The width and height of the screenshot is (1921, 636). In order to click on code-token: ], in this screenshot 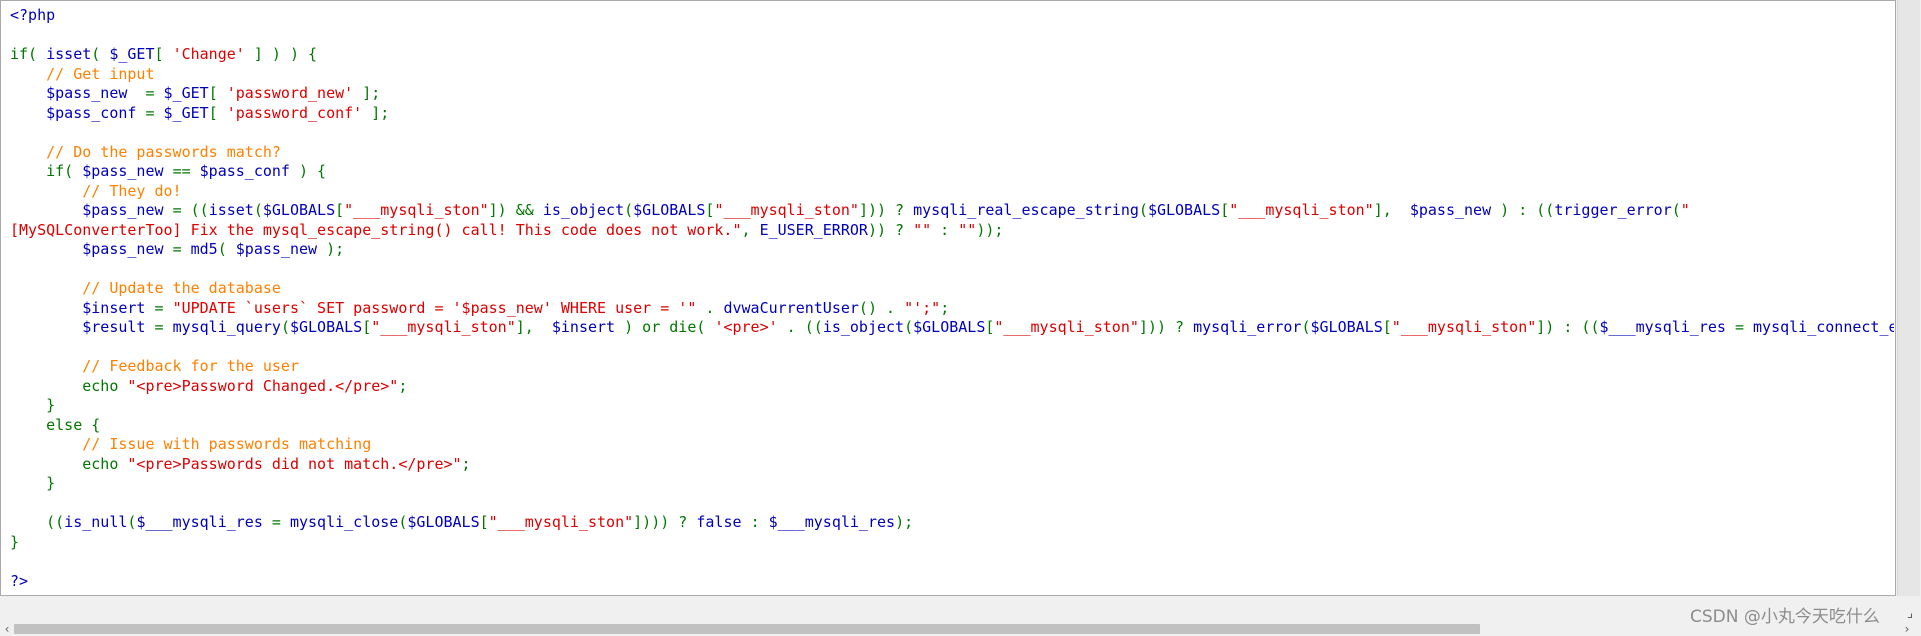, I will do `click(1391, 210)`.